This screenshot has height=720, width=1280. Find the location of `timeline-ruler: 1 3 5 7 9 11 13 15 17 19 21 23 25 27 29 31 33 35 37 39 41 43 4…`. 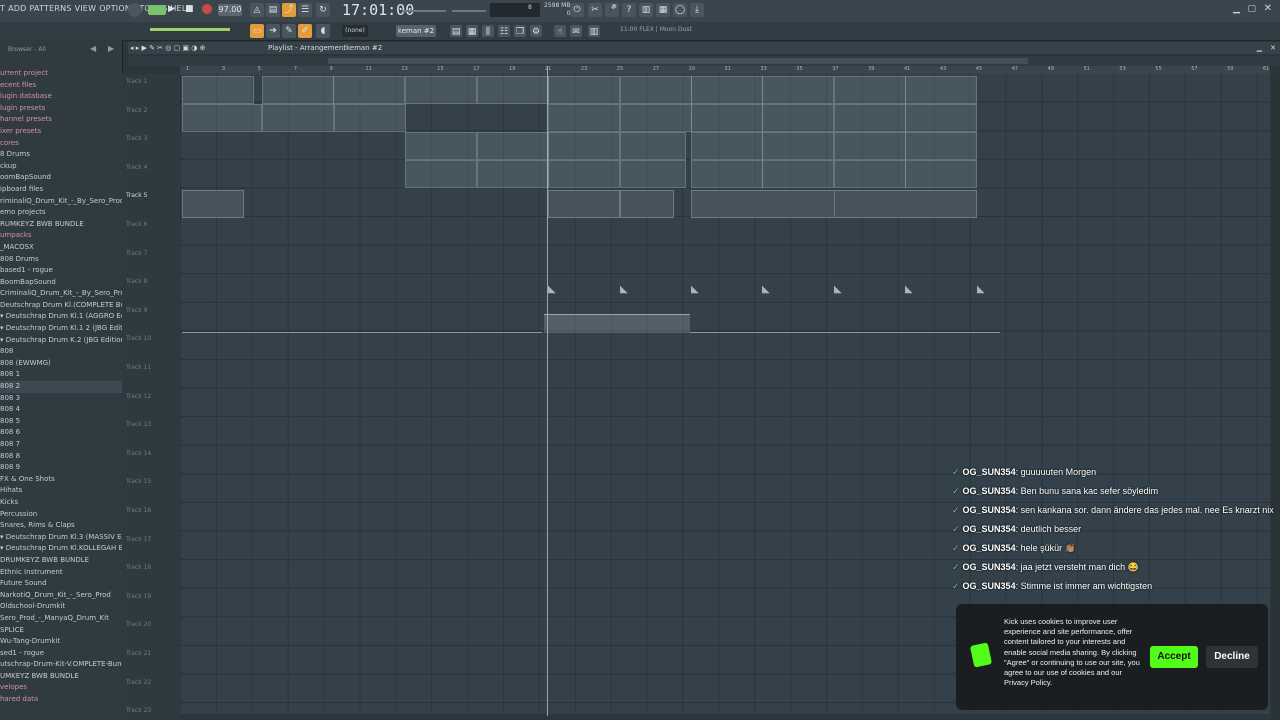

timeline-ruler: 1 3 5 7 9 11 13 15 17 19 21 23 25 27 29 31 33 35 37 39 41 43 4… is located at coordinates (725, 70).